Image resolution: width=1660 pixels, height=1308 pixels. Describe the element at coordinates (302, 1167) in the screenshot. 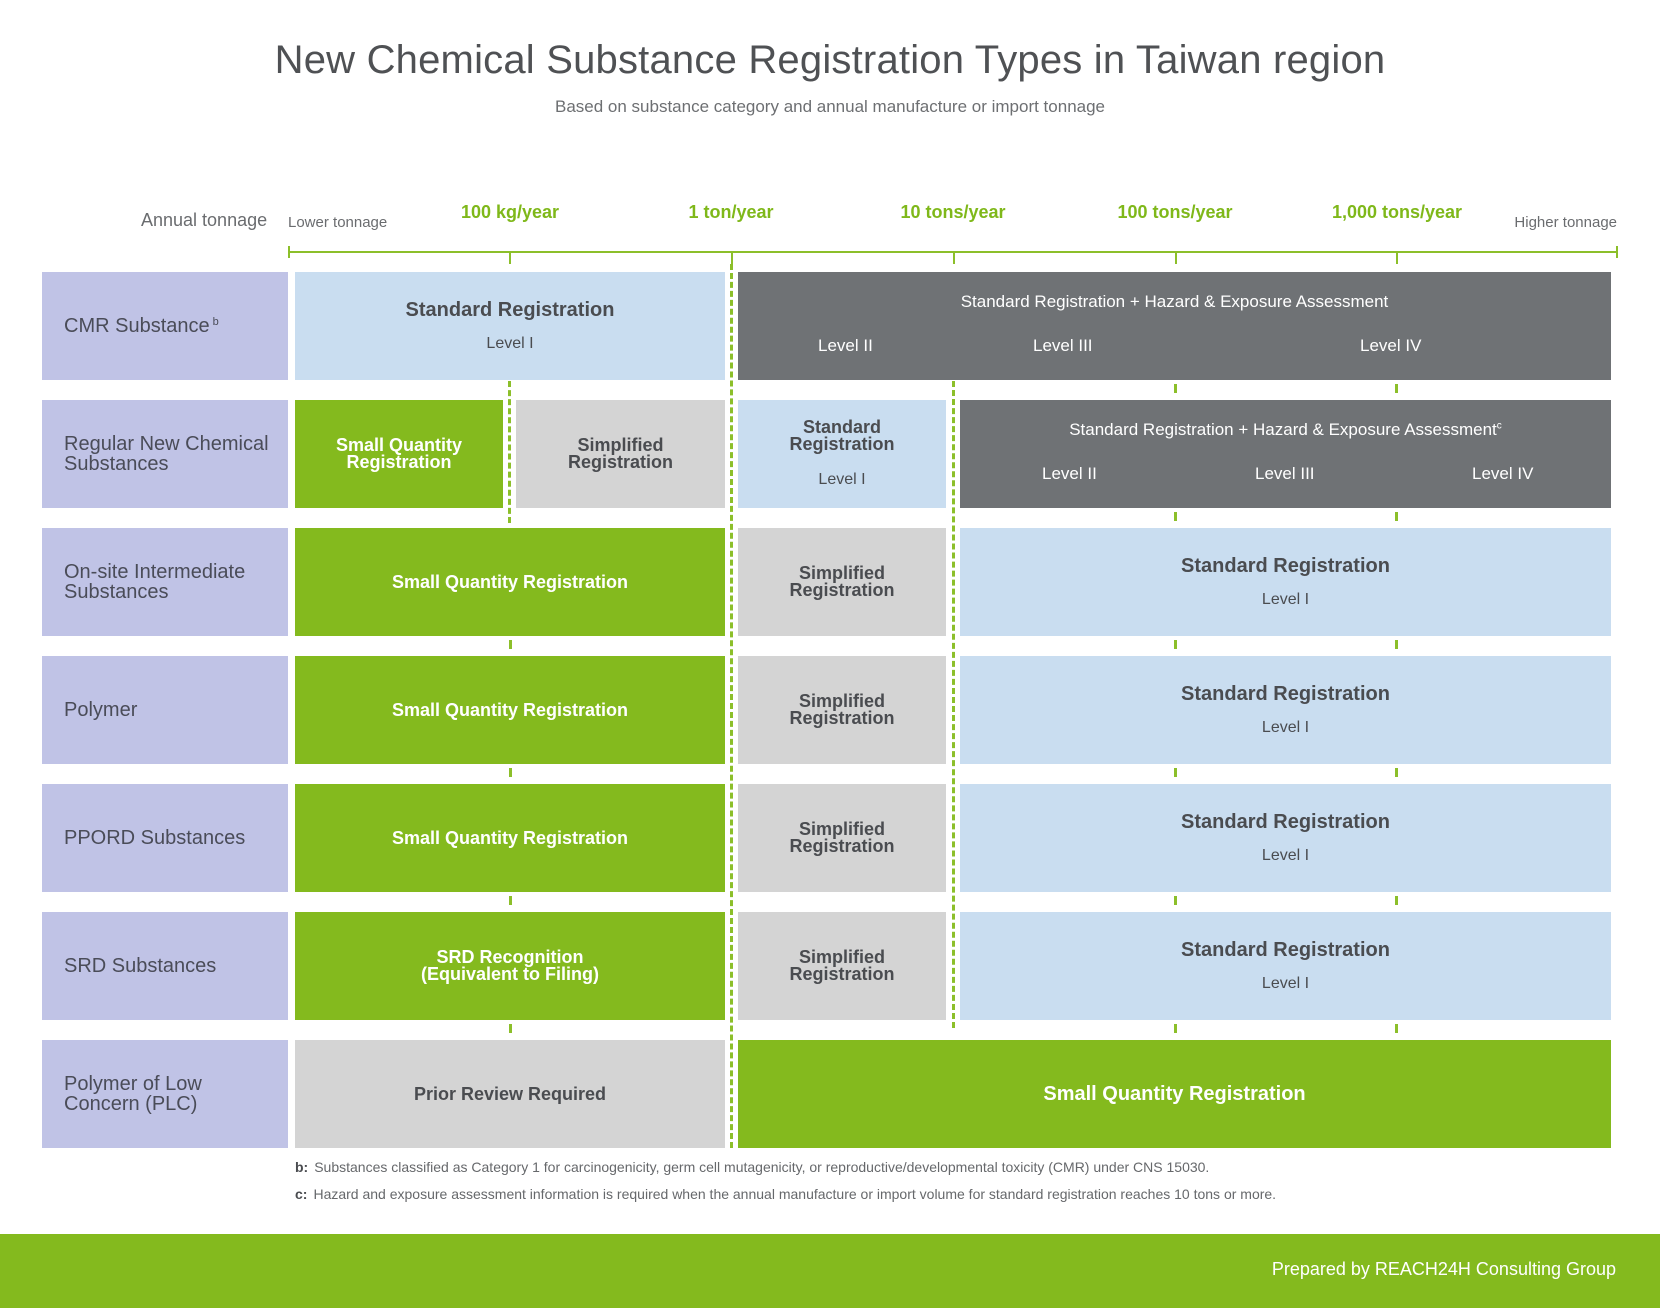

I see `footnote-key: b:` at that location.